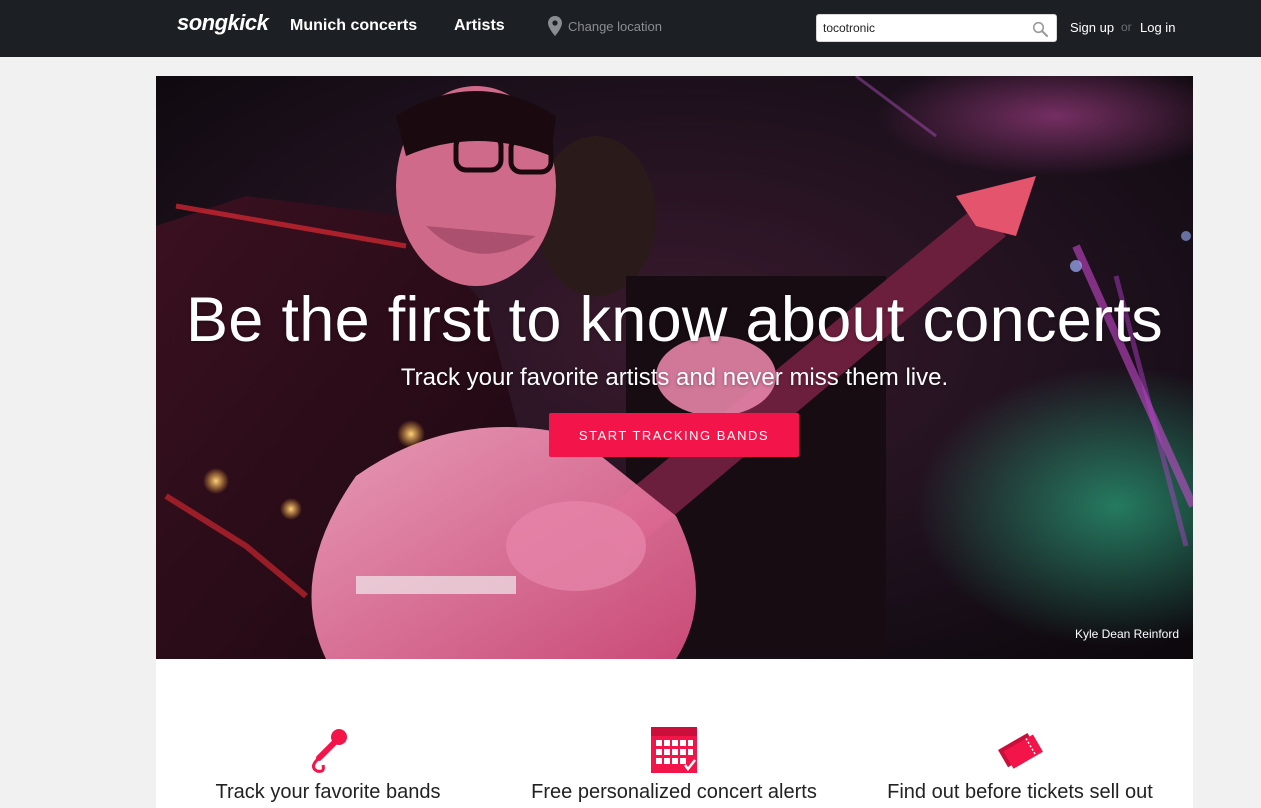 This screenshot has height=808, width=1261. What do you see at coordinates (1020, 750) in the screenshot?
I see `tickets-icon` at bounding box center [1020, 750].